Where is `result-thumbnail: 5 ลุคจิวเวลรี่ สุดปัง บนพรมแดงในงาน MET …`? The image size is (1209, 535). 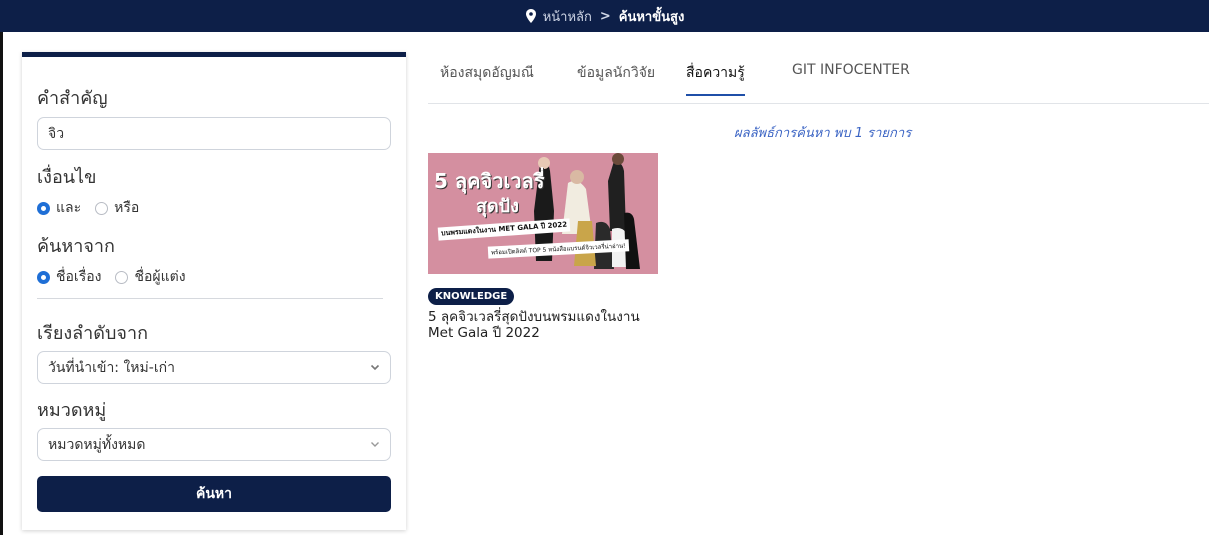
result-thumbnail: 5 ลุคจิวเวลรี่ สุดปัง บนพรมแดงในงาน MET … is located at coordinates (543, 213).